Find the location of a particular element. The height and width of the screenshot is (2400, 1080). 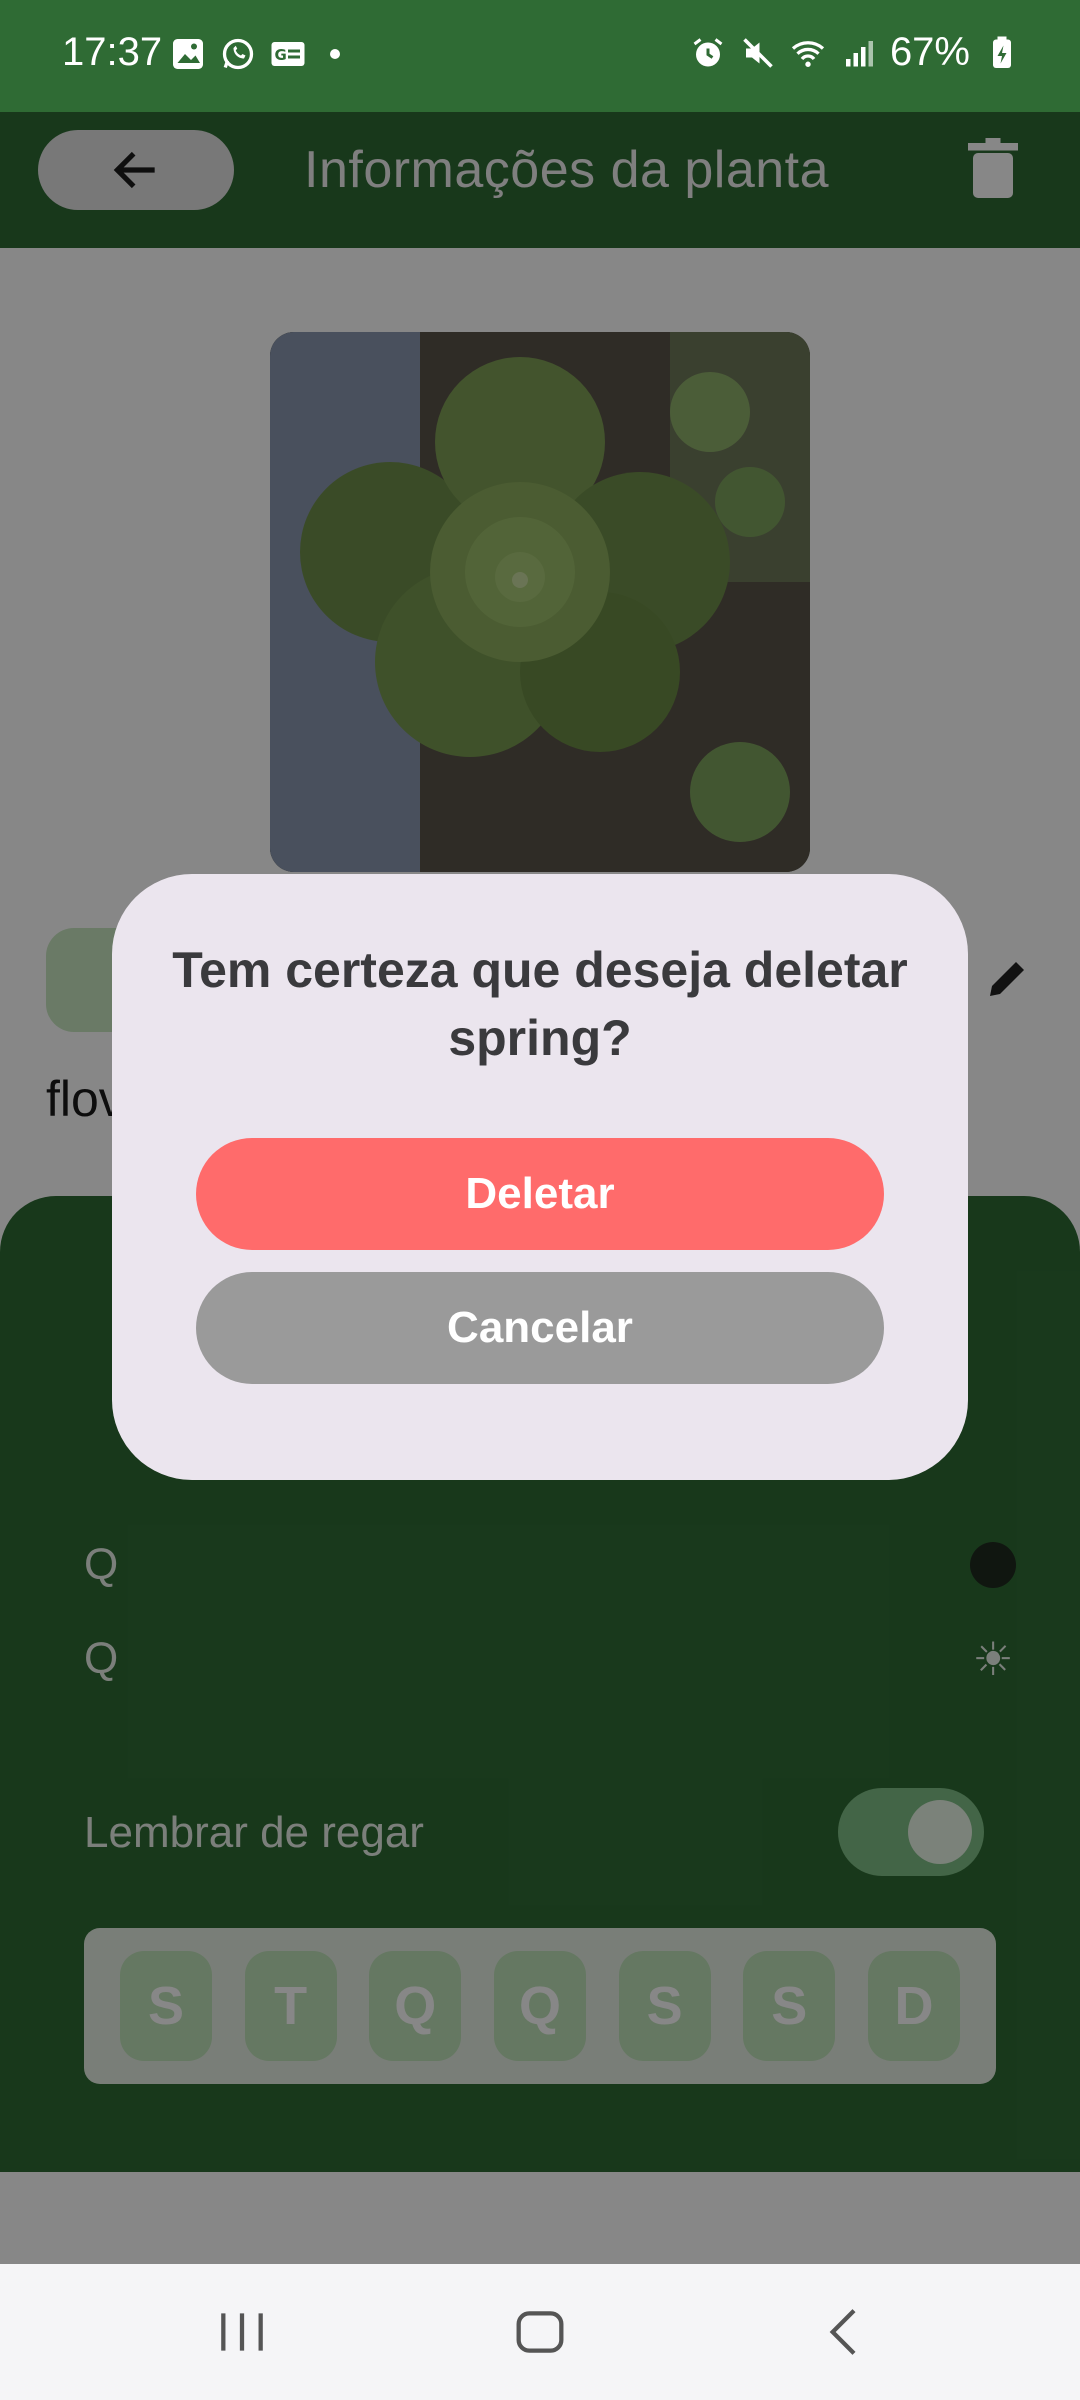

system-nav-bar is located at coordinates (540, 2332).